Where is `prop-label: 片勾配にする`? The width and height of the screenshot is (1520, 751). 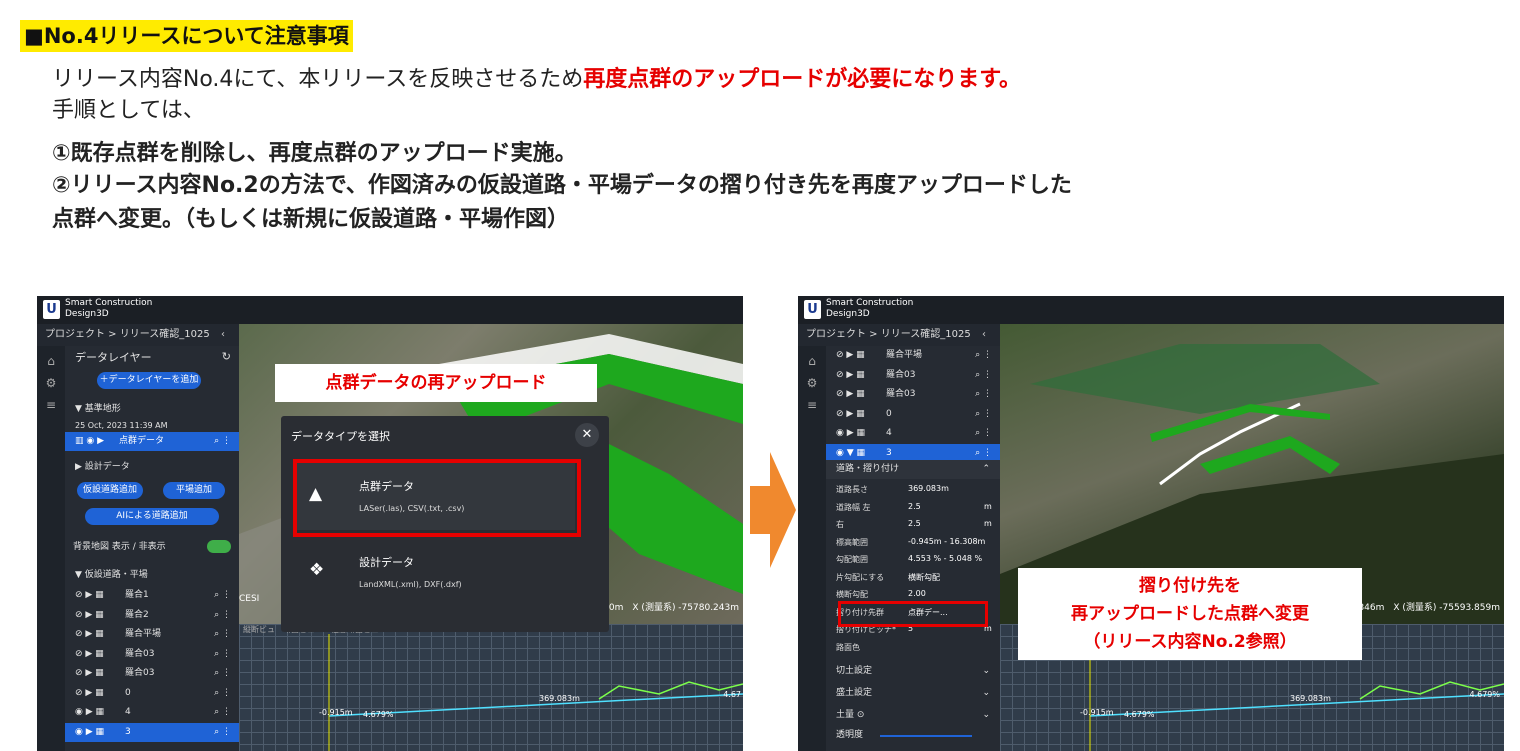
prop-label: 片勾配にする is located at coordinates (860, 577).